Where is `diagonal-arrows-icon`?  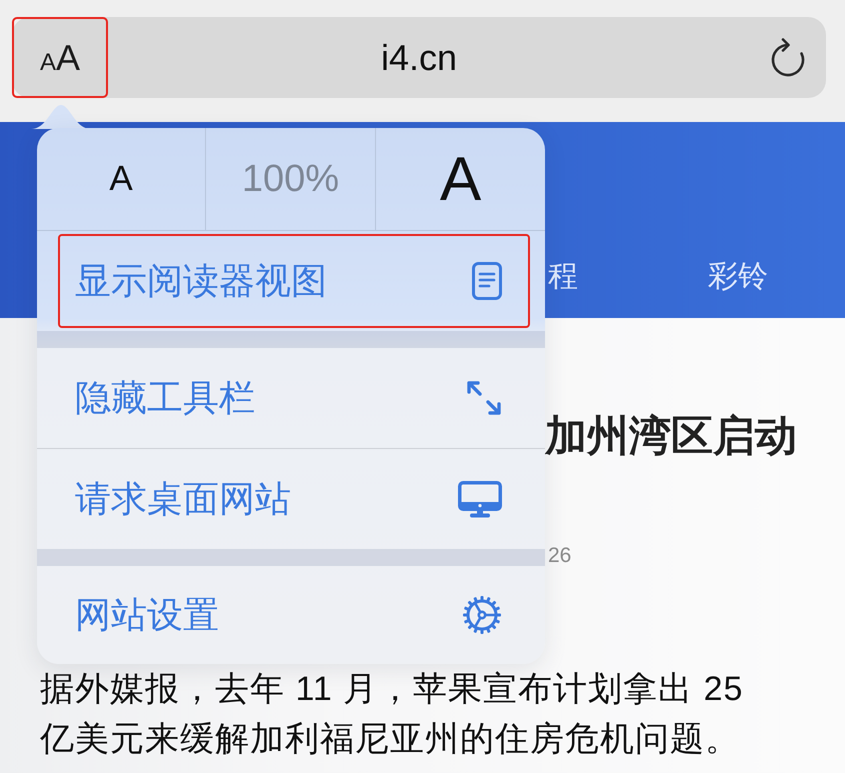
diagonal-arrows-icon is located at coordinates (484, 398).